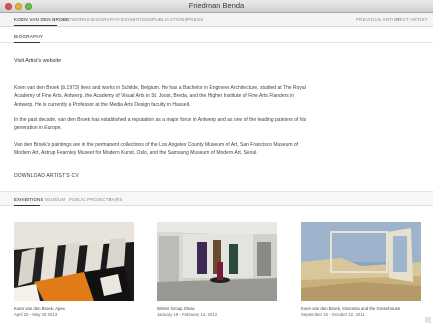 The height and width of the screenshot is (325, 433). Describe the element at coordinates (37, 61) in the screenshot. I see `visit-website-link: Visit Artist's website` at that location.